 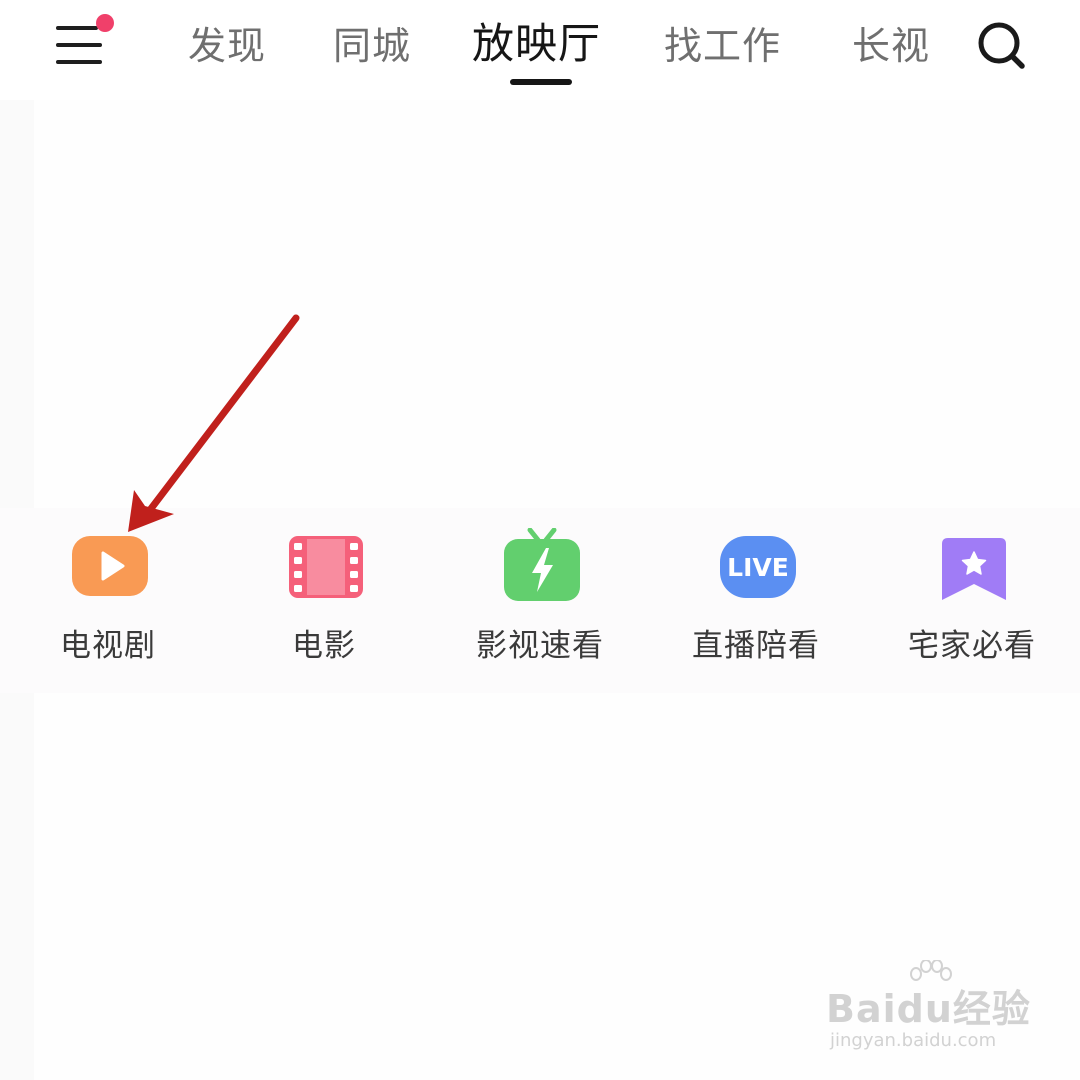 I want to click on baidu-watermark: Baidu经验 jingyan.baidu.com, so click(x=931, y=1010).